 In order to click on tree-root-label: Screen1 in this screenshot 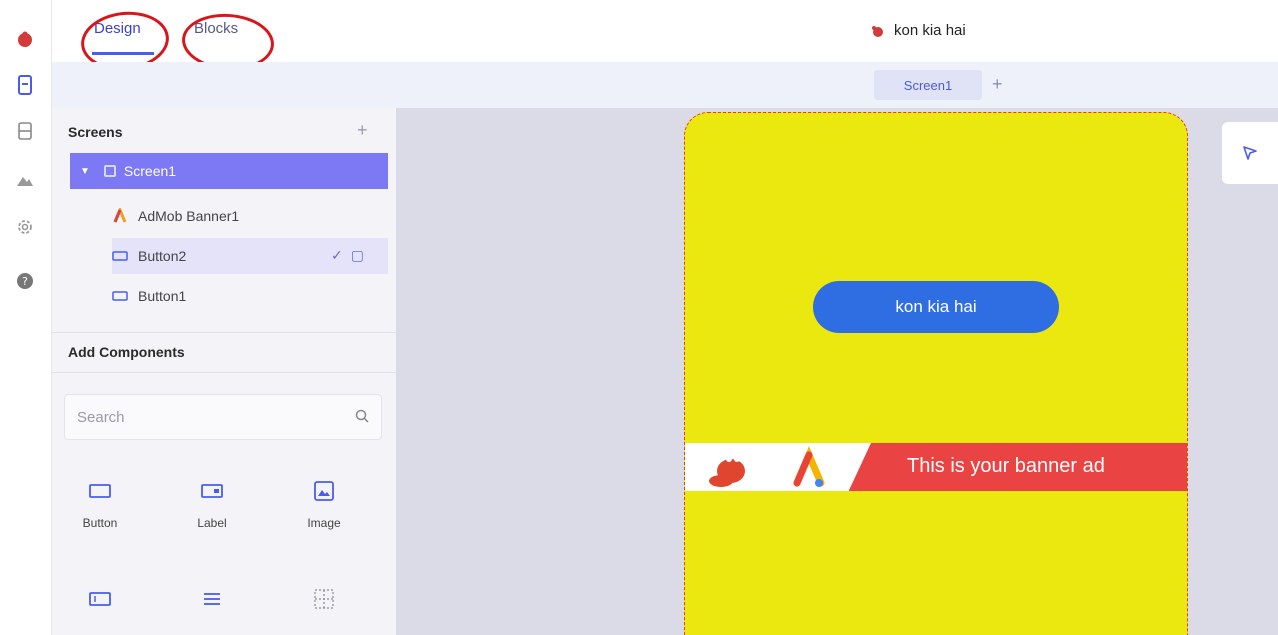, I will do `click(150, 171)`.